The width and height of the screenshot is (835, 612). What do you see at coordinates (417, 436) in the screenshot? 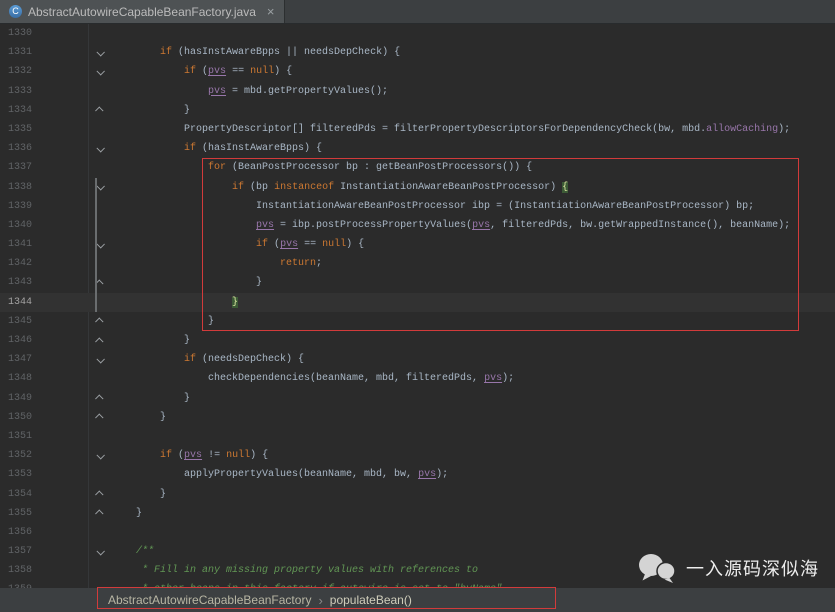
I see `code-line: 1351` at bounding box center [417, 436].